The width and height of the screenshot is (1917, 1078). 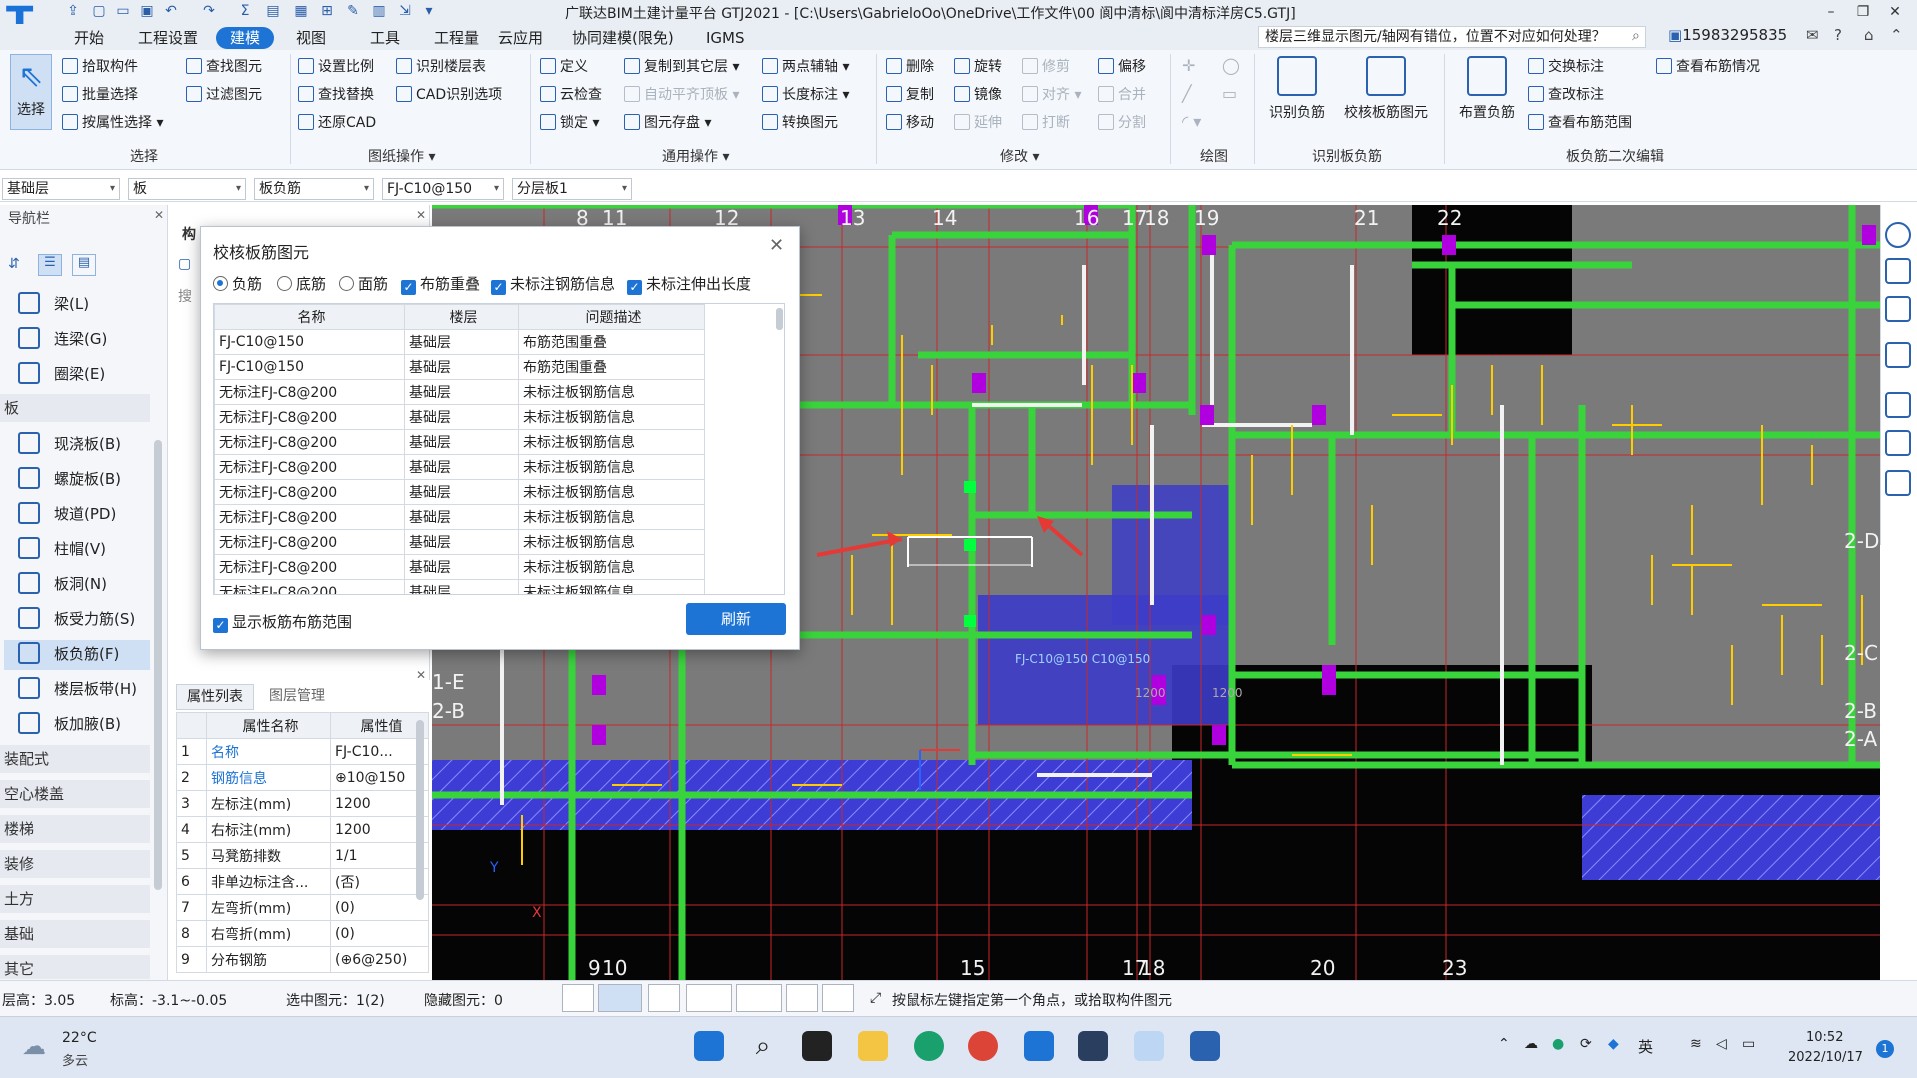 I want to click on report-icon, so click(x=1898, y=483).